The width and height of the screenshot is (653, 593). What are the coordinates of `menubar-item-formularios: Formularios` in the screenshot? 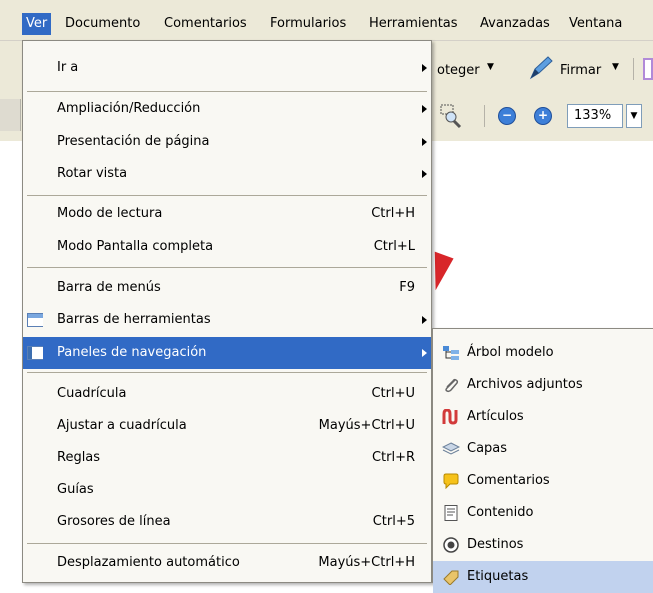 It's located at (308, 24).